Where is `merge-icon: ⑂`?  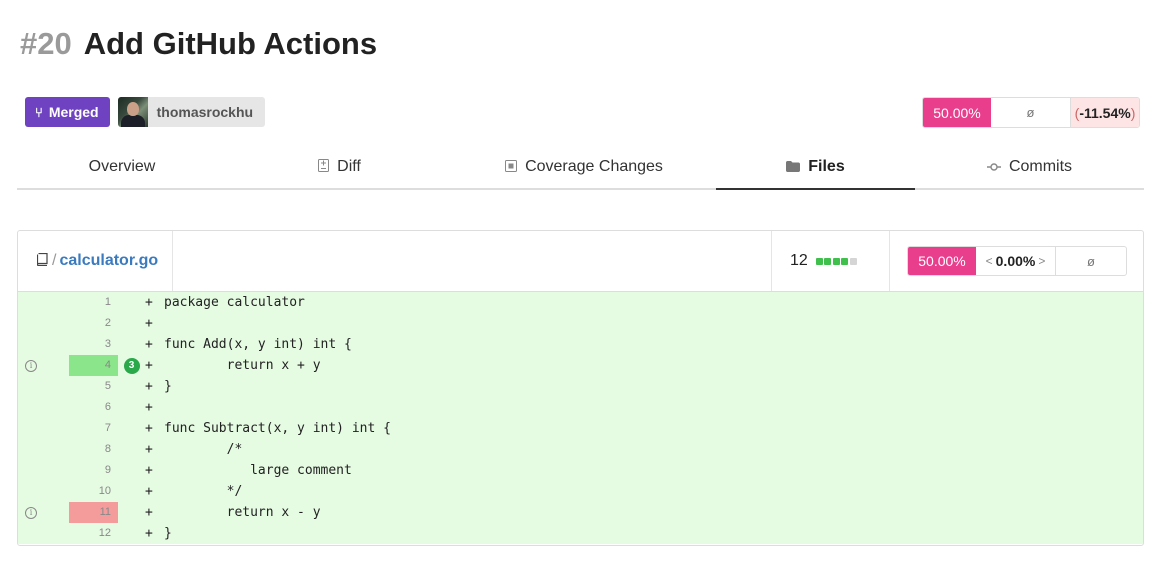 merge-icon: ⑂ is located at coordinates (39, 112).